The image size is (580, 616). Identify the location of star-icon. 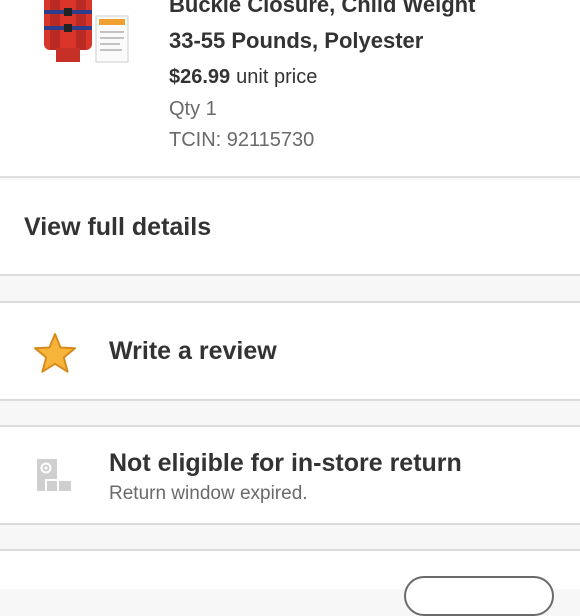
(55, 353).